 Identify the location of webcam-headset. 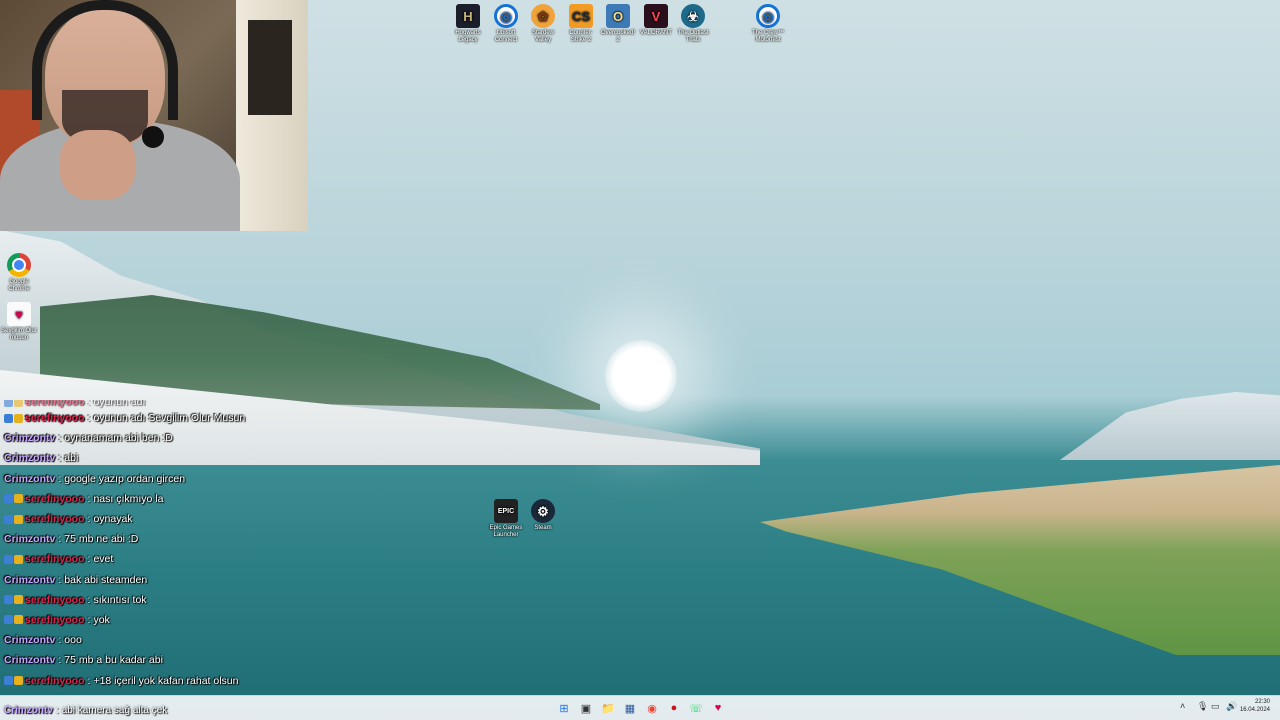
(105, 60).